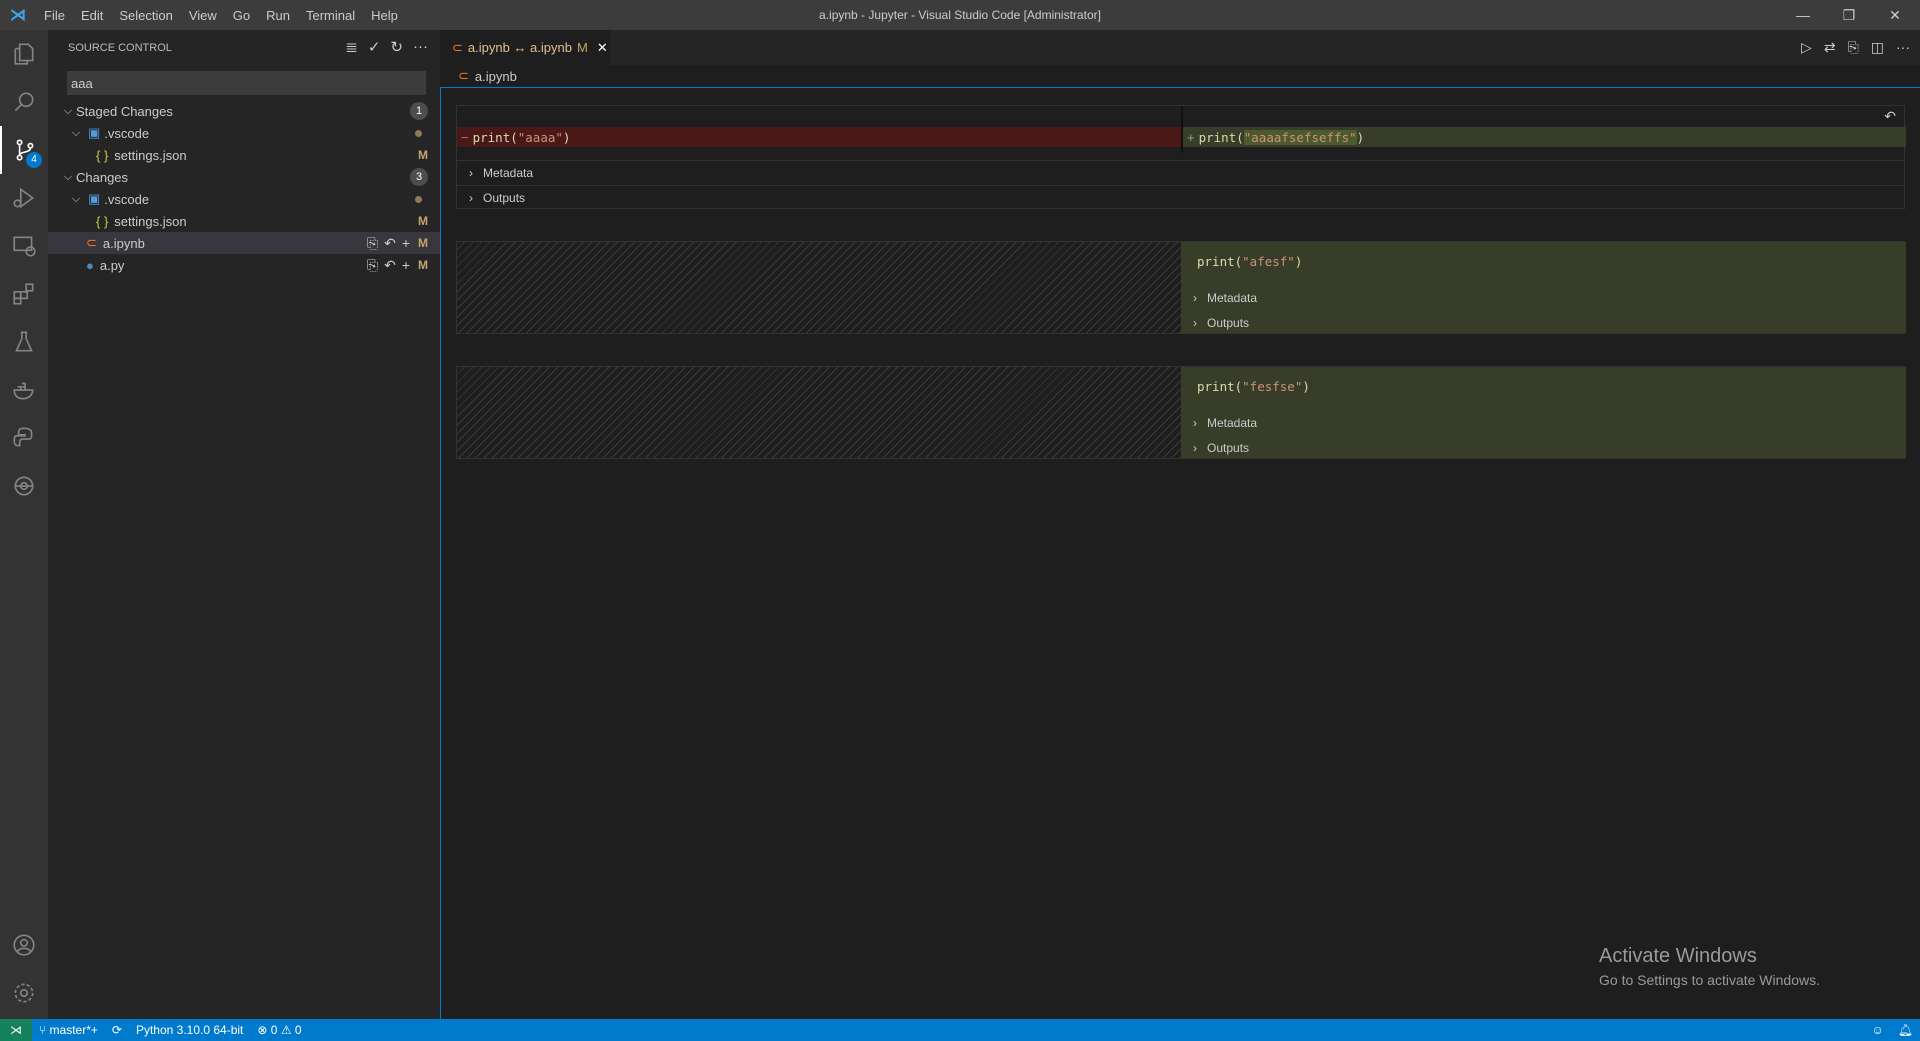 The image size is (1920, 1041). Describe the element at coordinates (519, 47) in the screenshot. I see `tab-label: a.ipynb ↔ a.ipynb` at that location.